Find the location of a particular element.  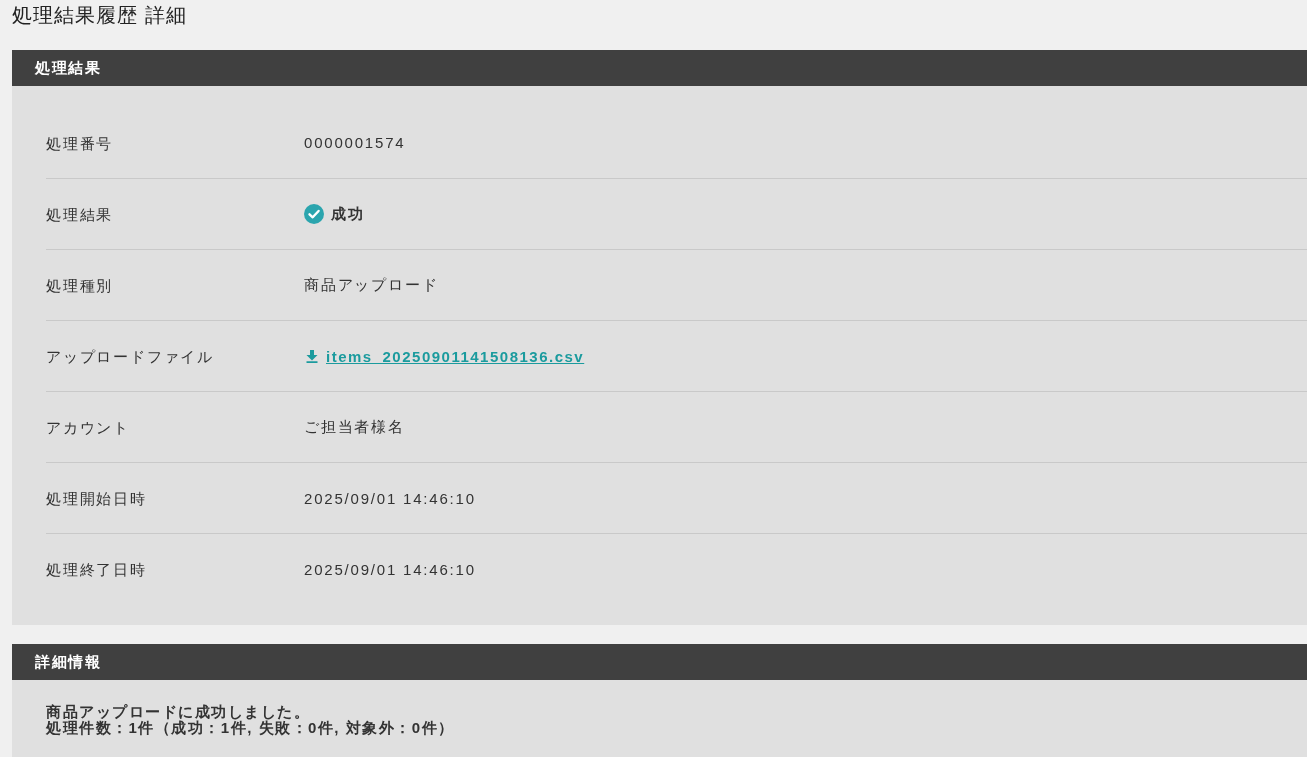

field-label: 処理開始日時 is located at coordinates (97, 499).